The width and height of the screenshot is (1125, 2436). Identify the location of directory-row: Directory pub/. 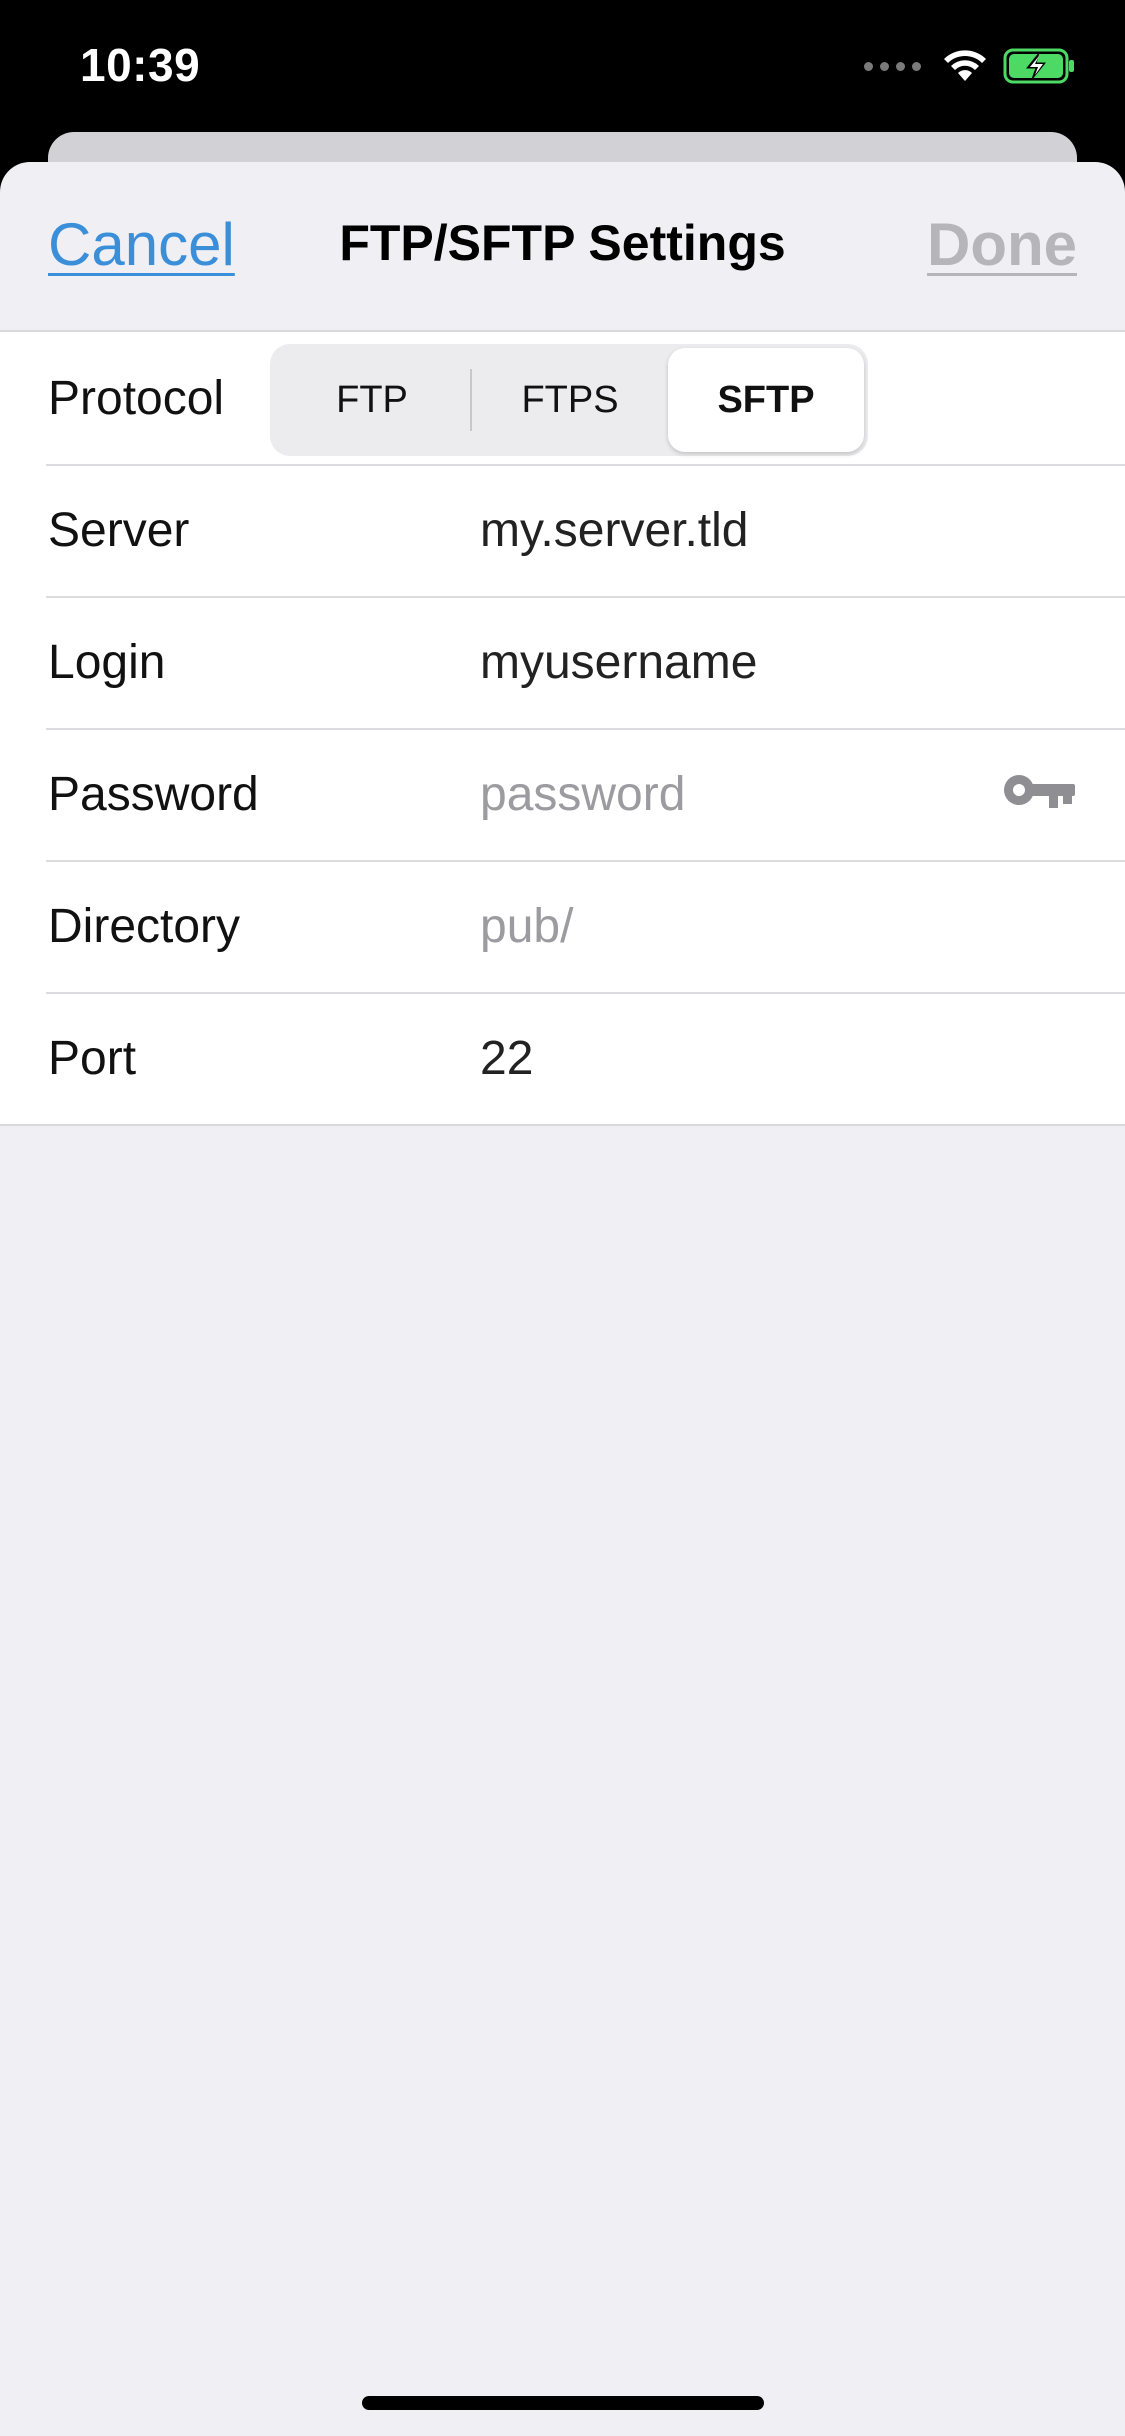
(562, 926).